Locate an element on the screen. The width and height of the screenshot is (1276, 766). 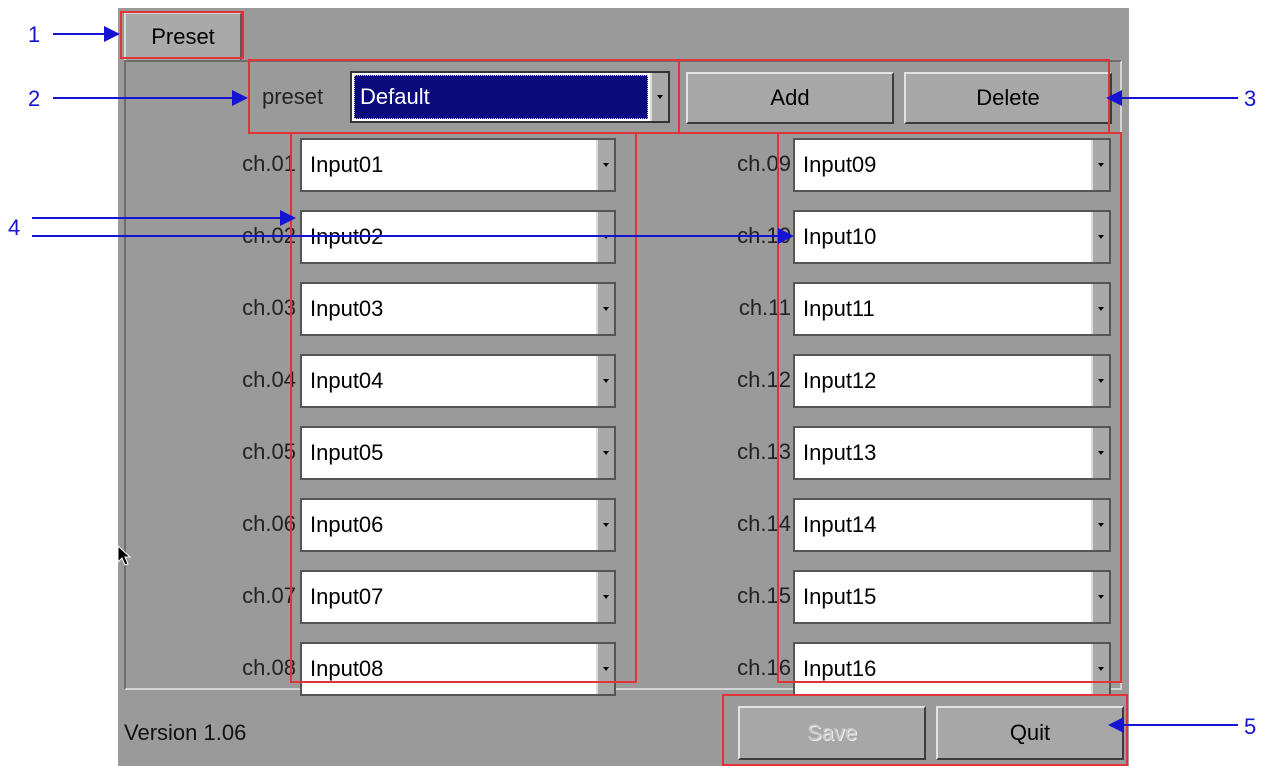
channel-input-select: Input06 is located at coordinates (458, 525).